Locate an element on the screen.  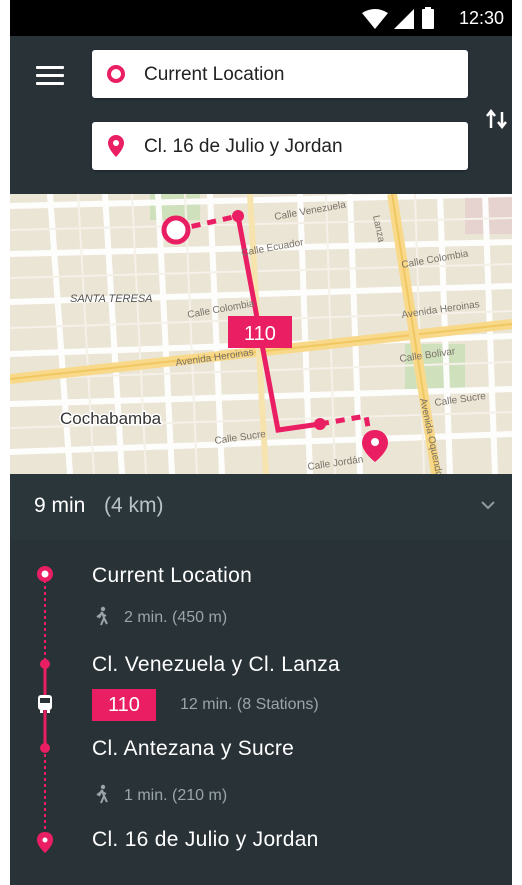
walk-2-info: 1 min. (210 m) is located at coordinates (176, 795).